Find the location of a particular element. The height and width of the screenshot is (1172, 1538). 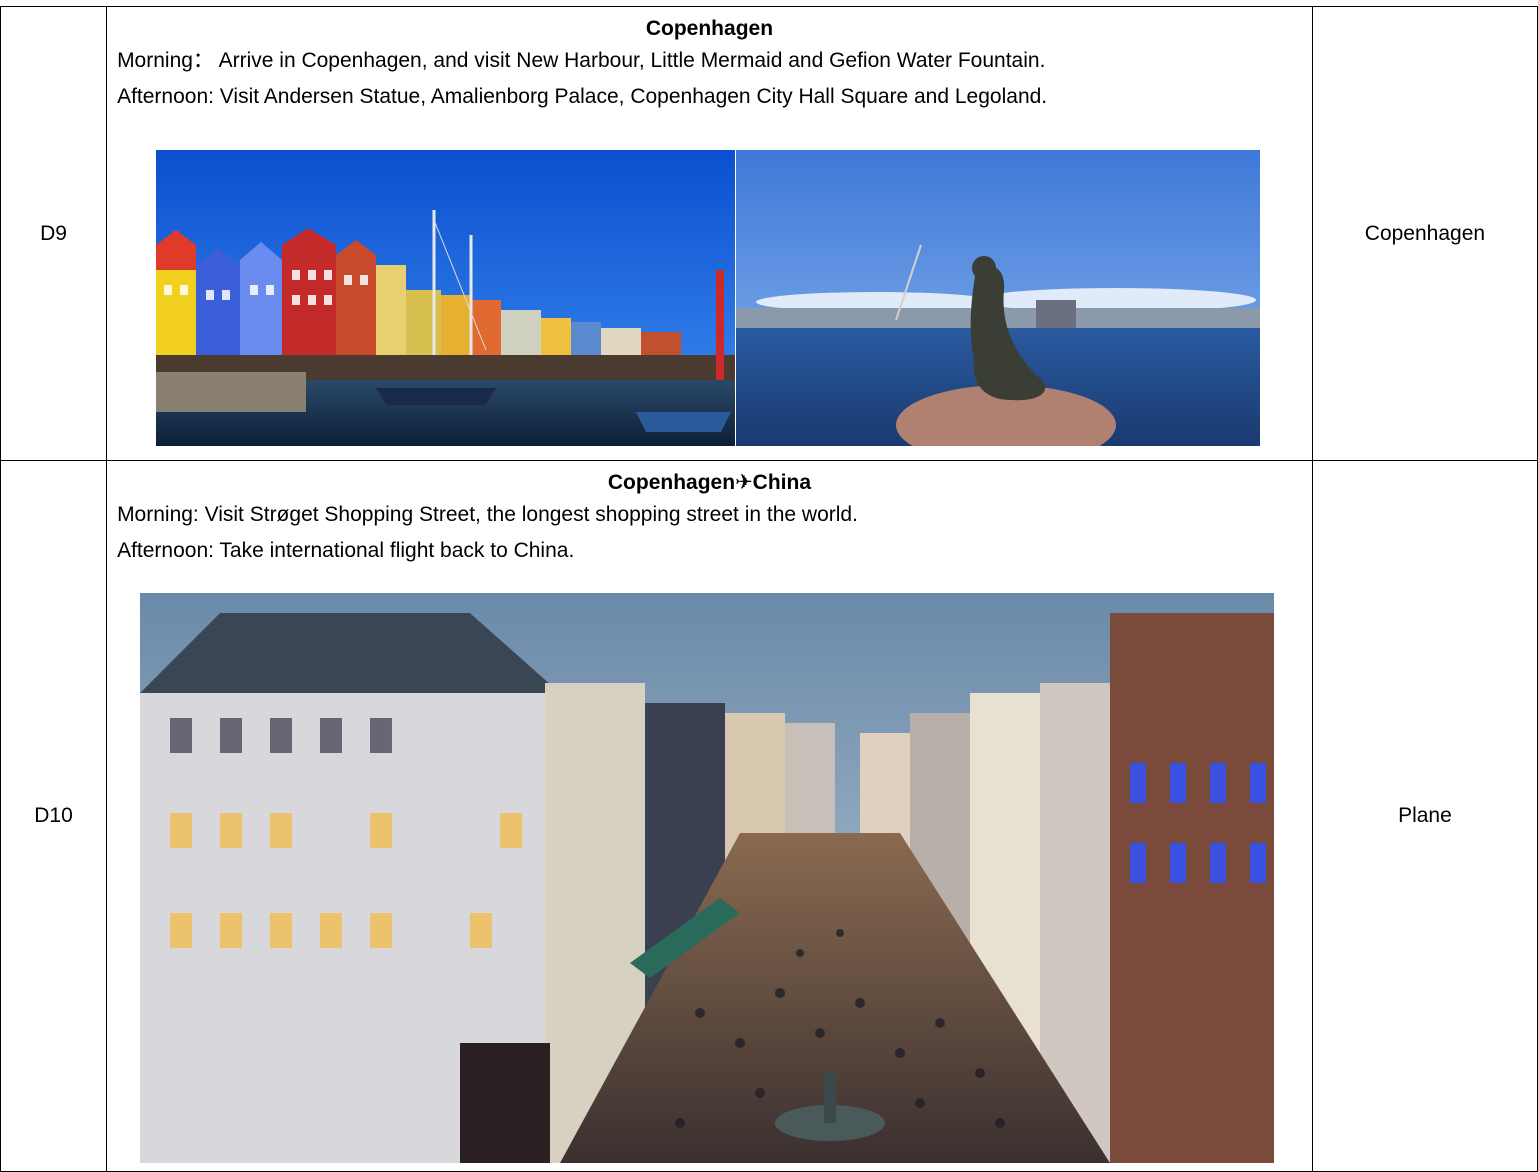

day-title: Copenhagen✈China is located at coordinates (709, 483).